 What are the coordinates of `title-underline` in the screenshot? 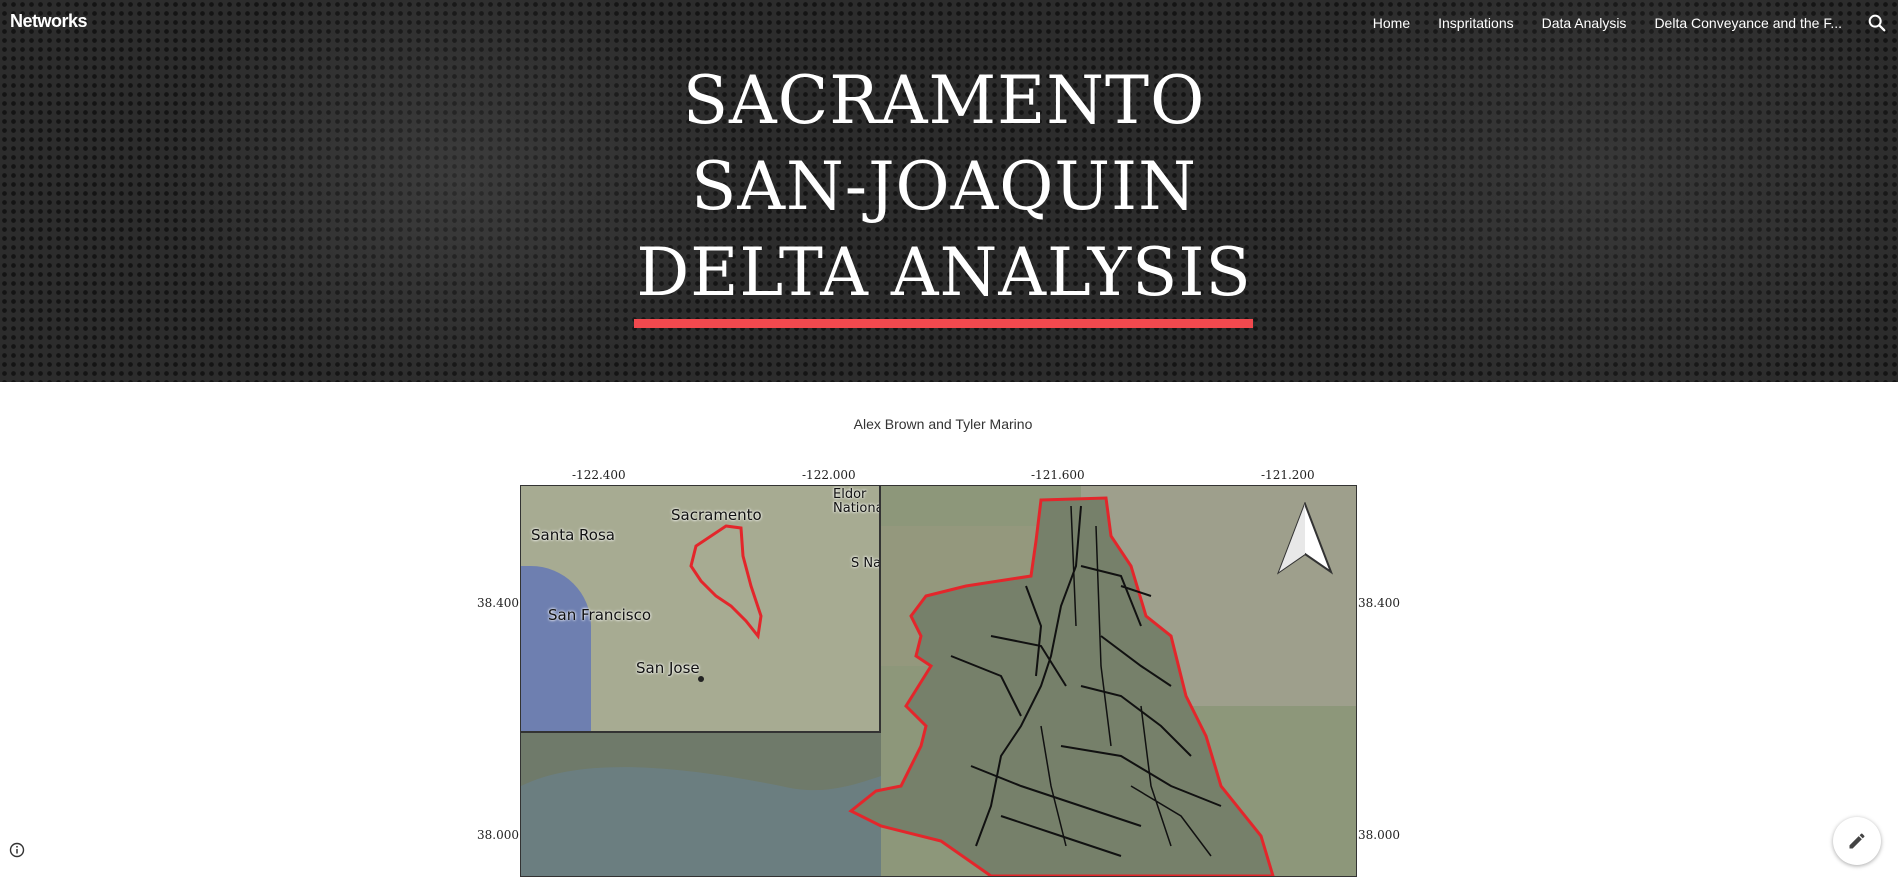 It's located at (943, 323).